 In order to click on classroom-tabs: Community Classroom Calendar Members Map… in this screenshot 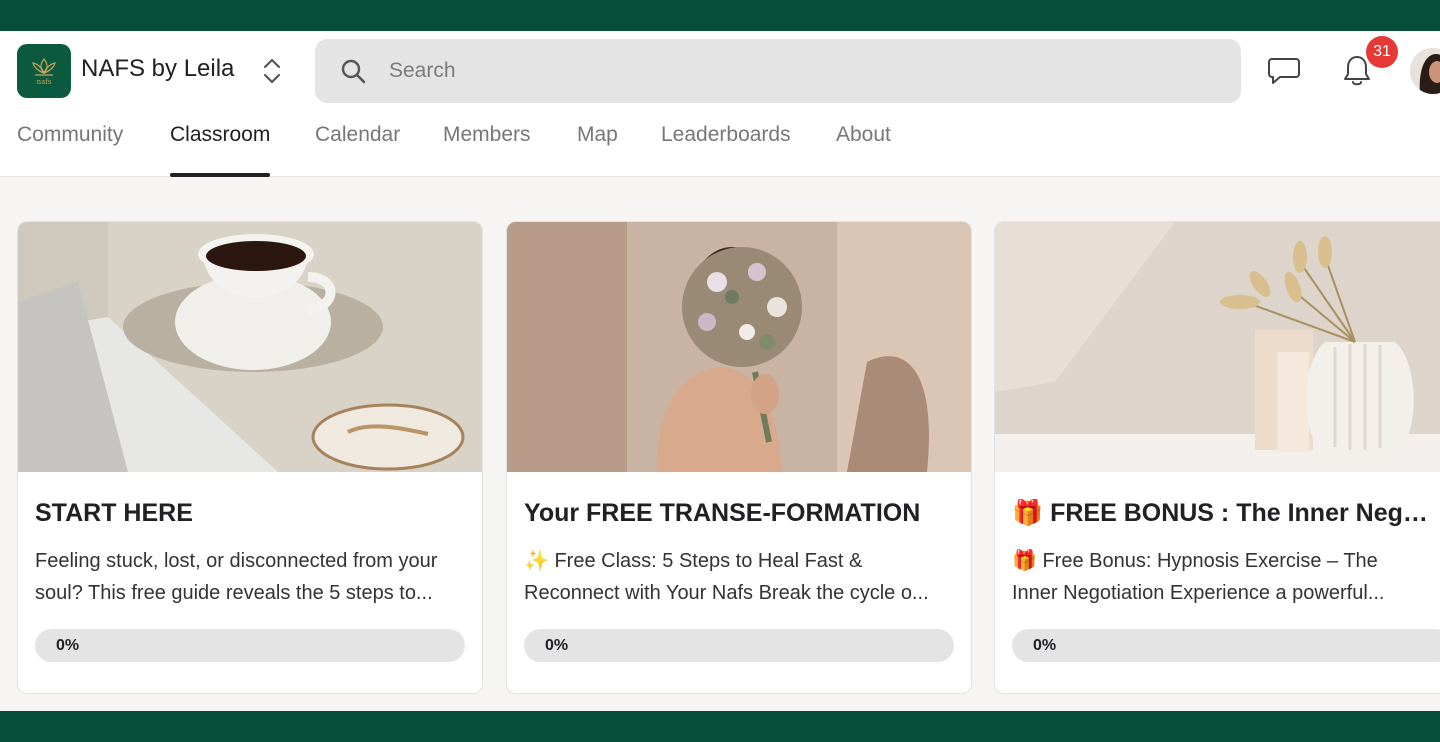, I will do `click(500, 150)`.